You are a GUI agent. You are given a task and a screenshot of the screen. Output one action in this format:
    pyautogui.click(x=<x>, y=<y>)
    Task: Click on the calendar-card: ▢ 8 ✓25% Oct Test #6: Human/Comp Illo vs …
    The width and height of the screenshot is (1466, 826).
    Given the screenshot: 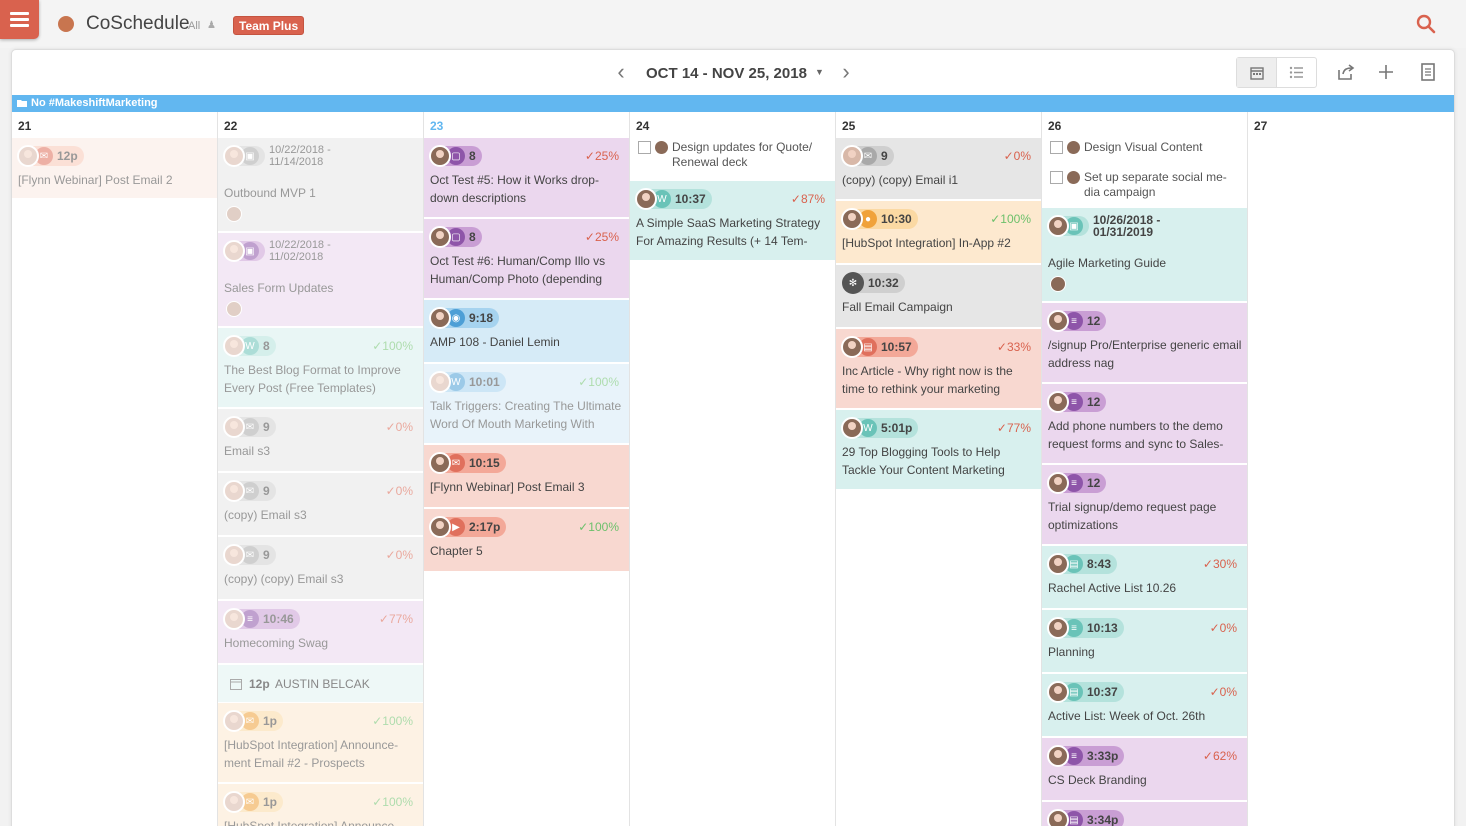 What is the action you would take?
    pyautogui.click(x=526, y=259)
    